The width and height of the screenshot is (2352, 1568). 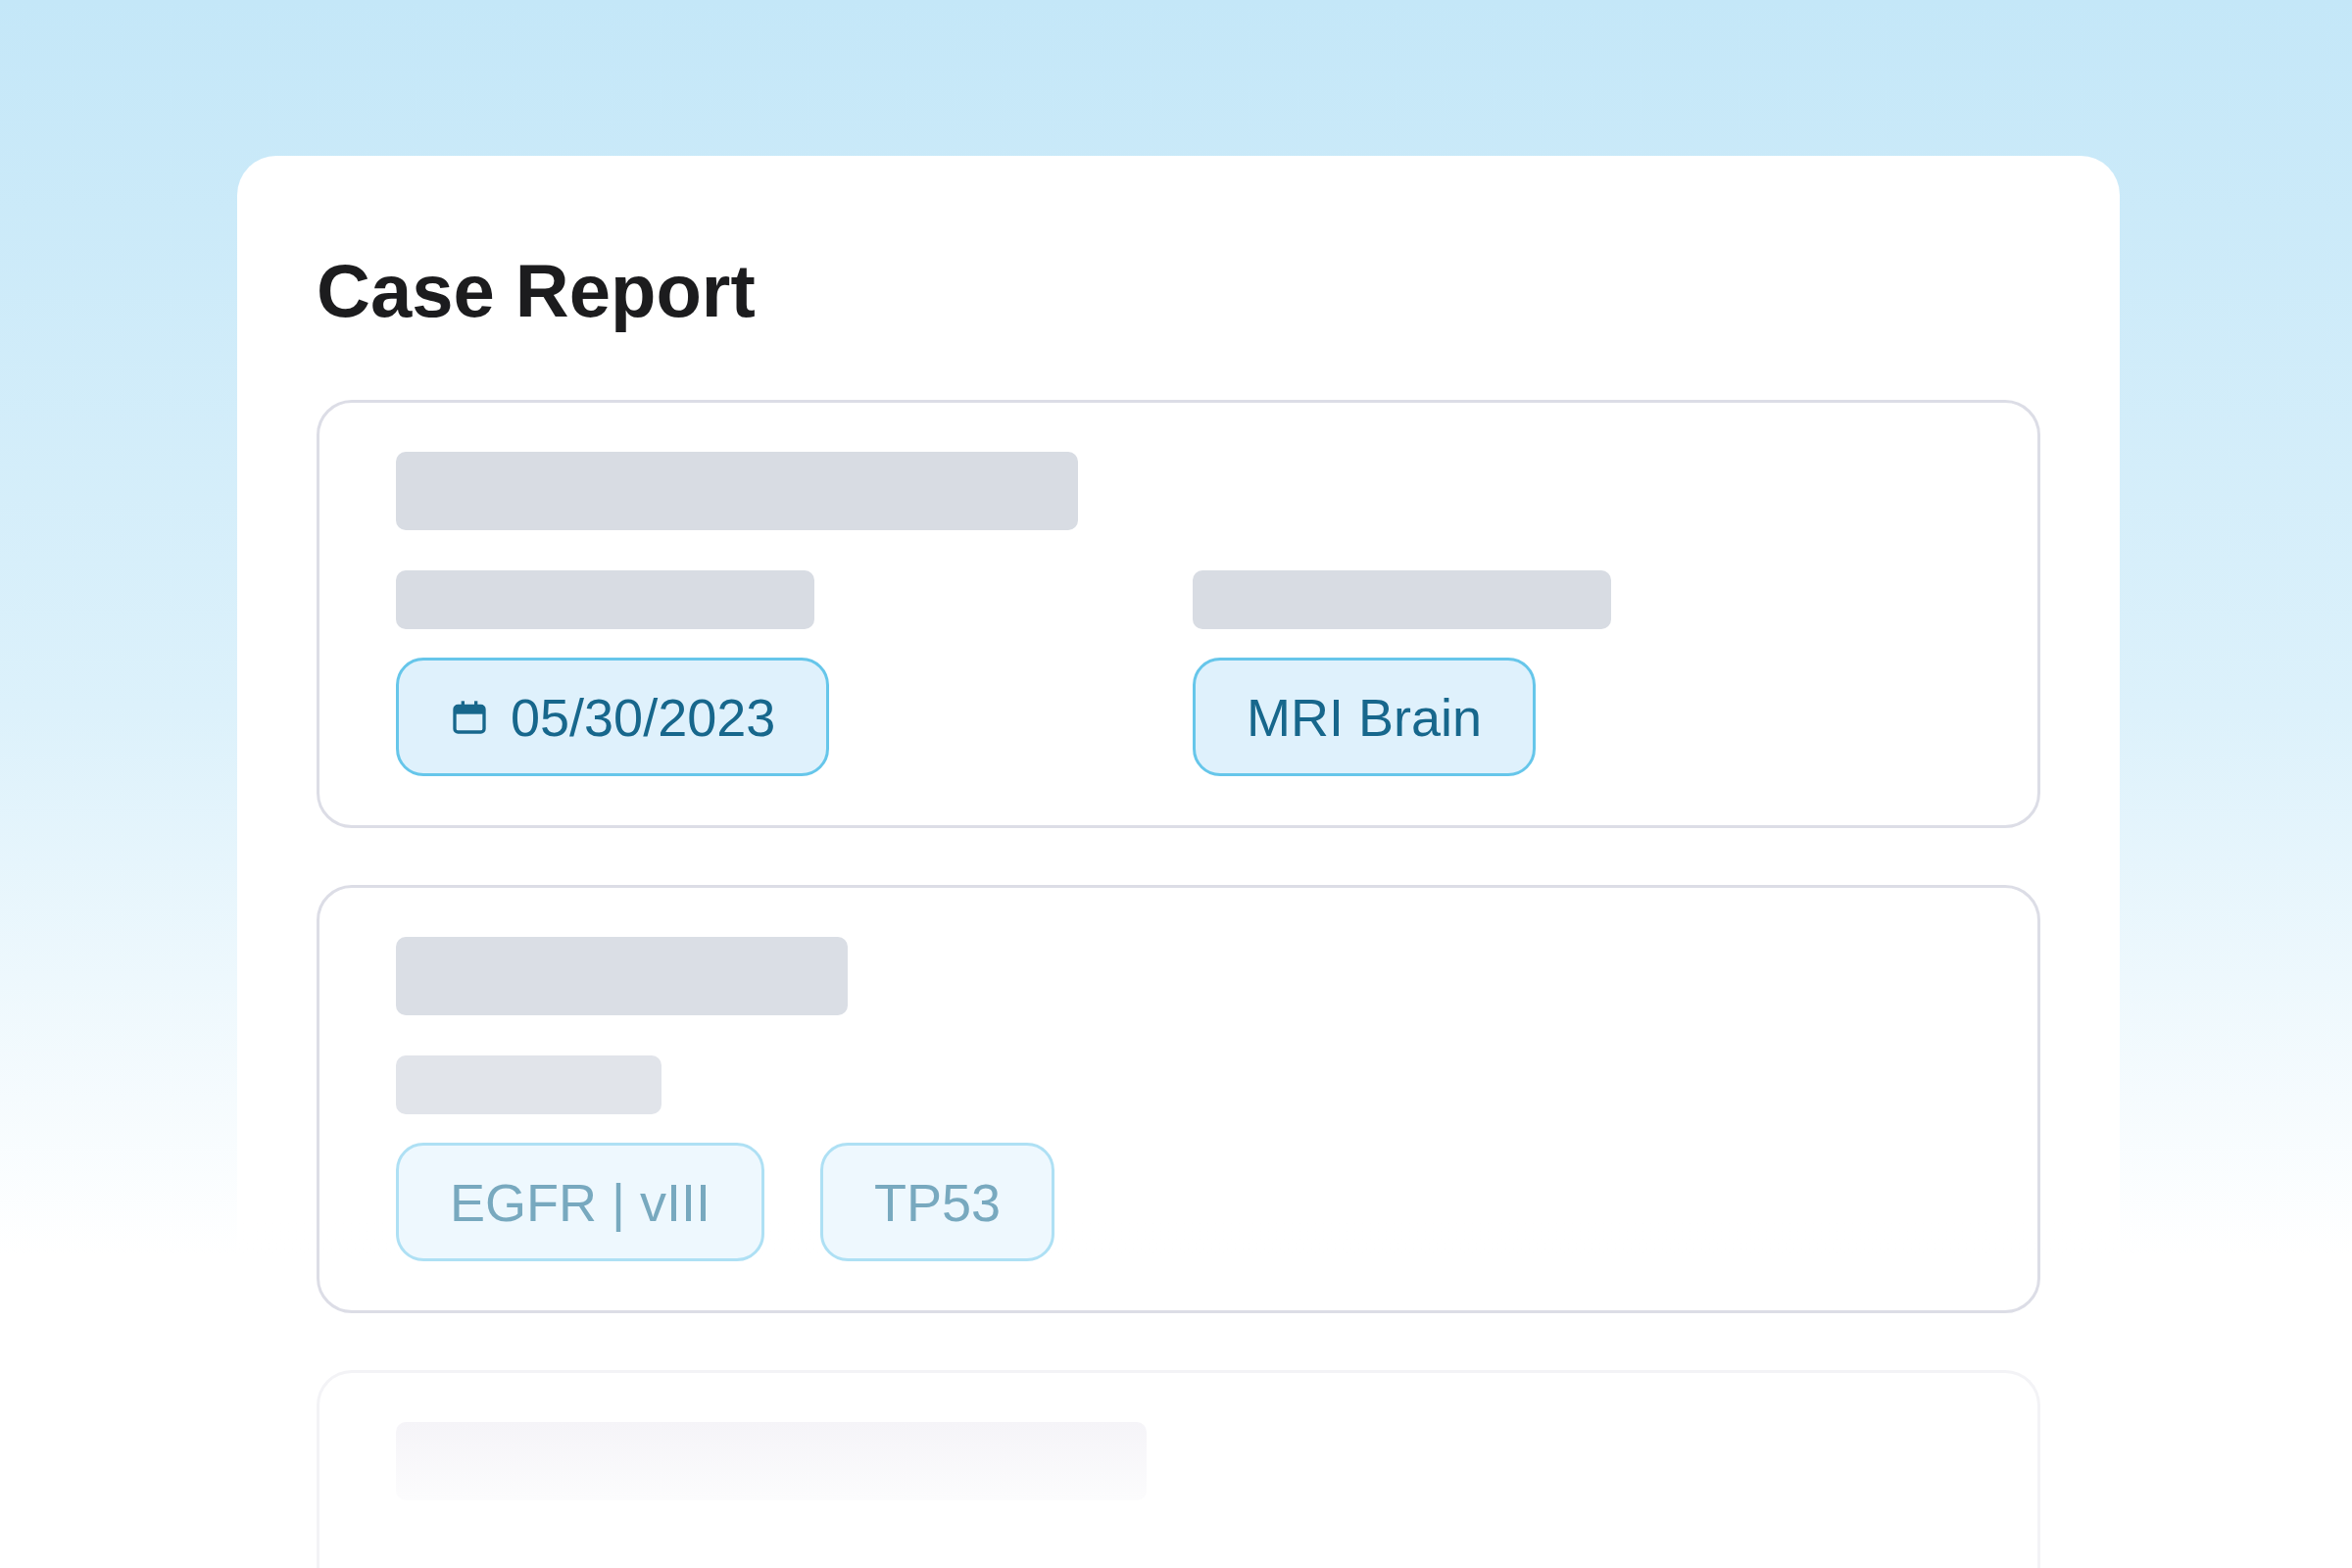 What do you see at coordinates (580, 1202) in the screenshot?
I see `tag-chip: EGFR | vIII` at bounding box center [580, 1202].